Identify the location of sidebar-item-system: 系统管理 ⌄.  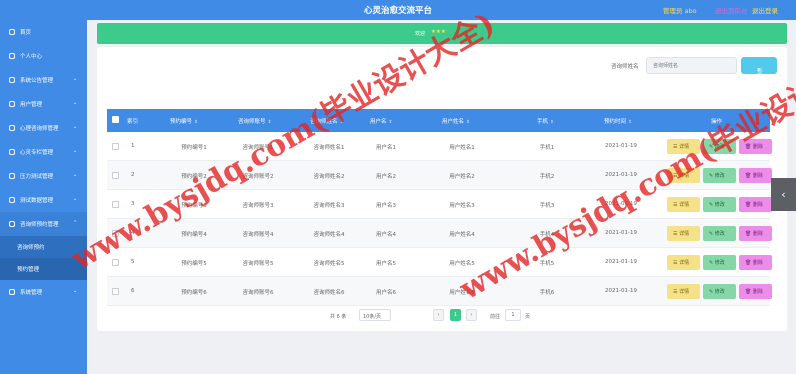
(43, 292).